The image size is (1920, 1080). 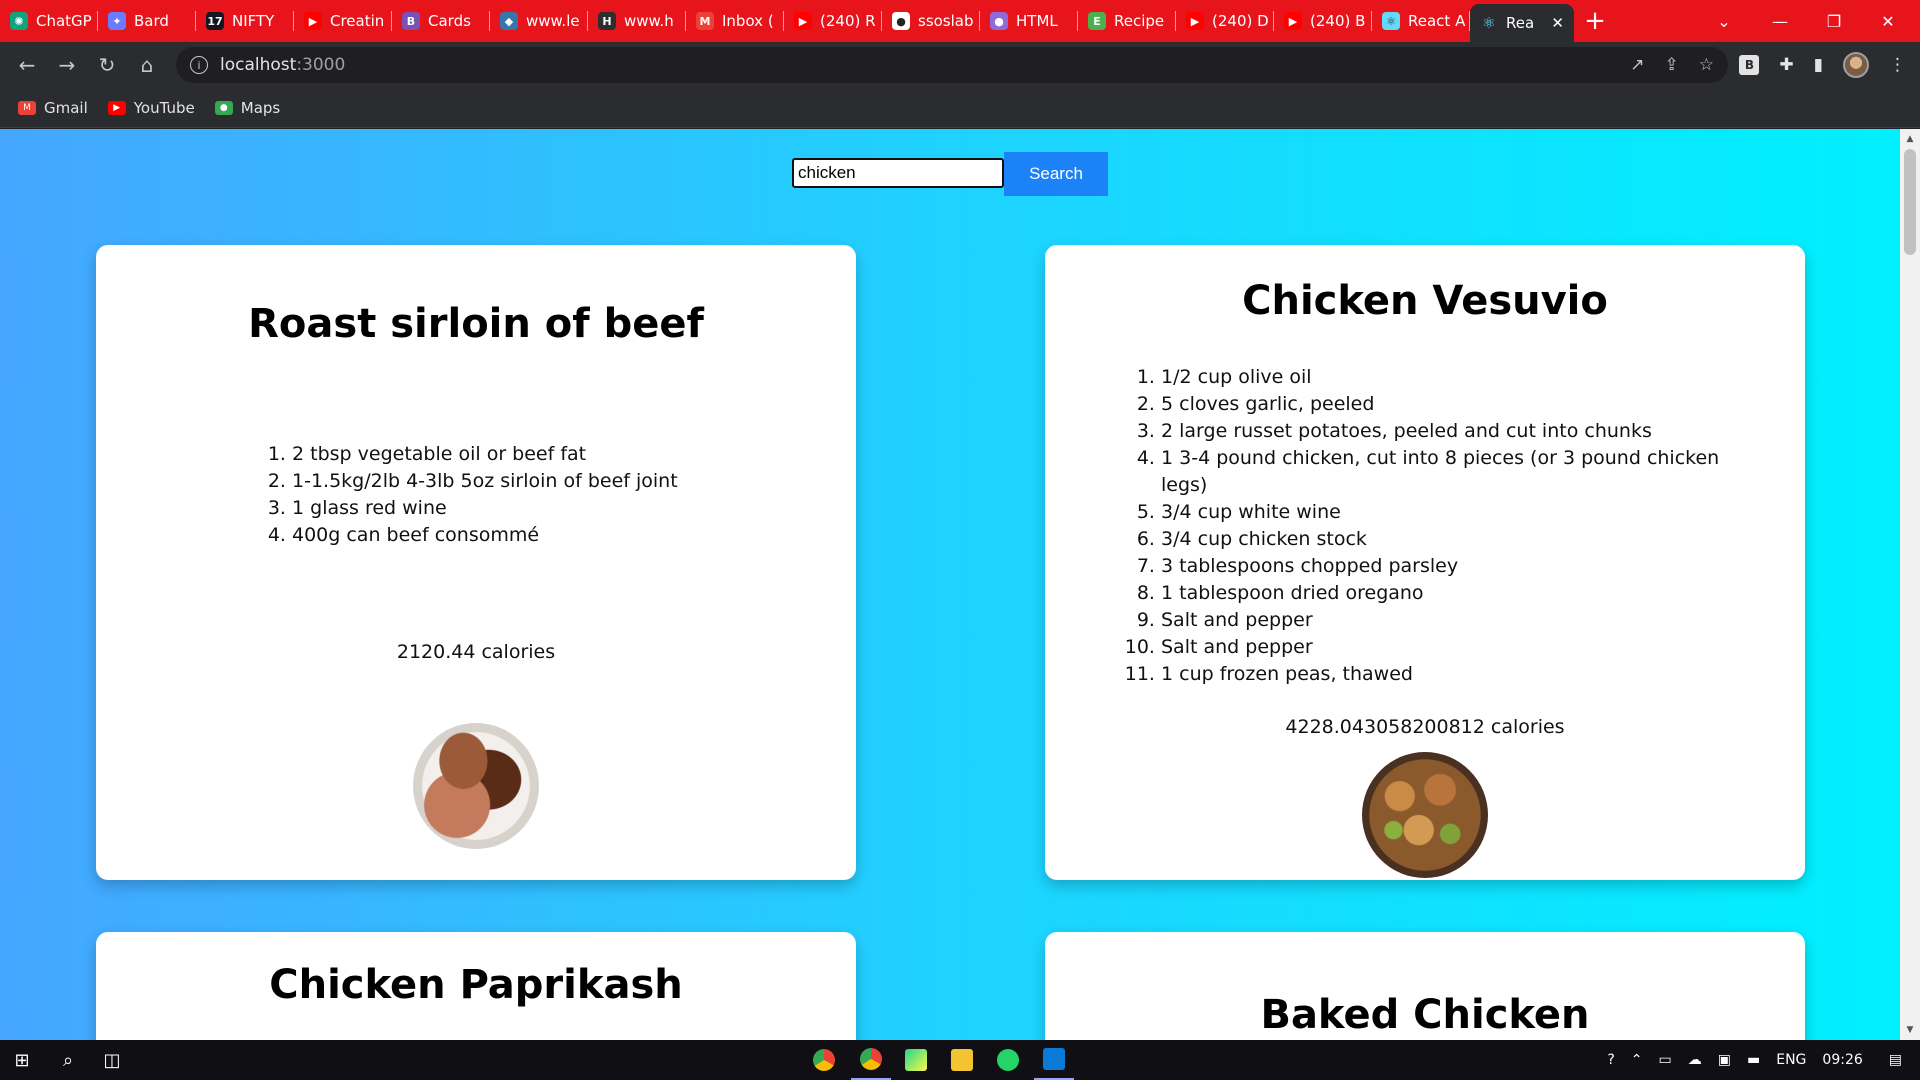 I want to click on recipe-title: Chicken Vesuvio, so click(x=1425, y=301).